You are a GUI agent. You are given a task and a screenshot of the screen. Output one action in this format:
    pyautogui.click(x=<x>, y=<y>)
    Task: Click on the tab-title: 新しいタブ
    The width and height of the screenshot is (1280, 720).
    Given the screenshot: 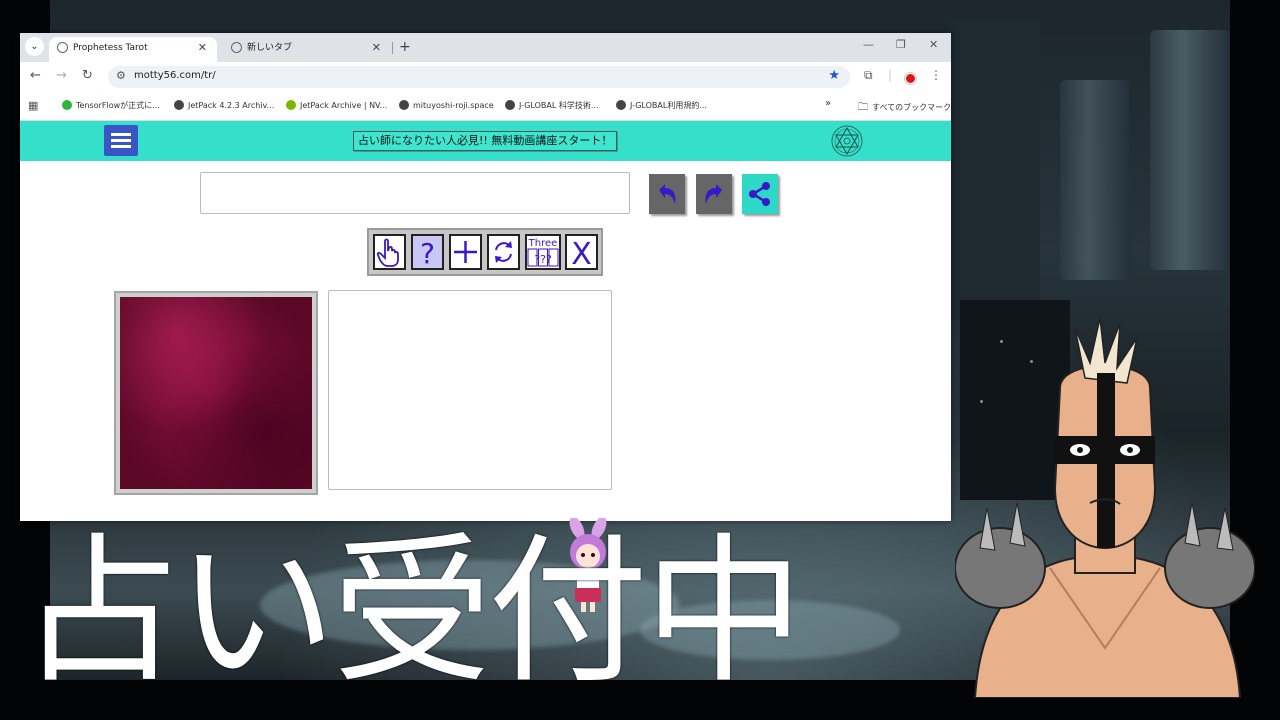 What is the action you would take?
    pyautogui.click(x=270, y=48)
    